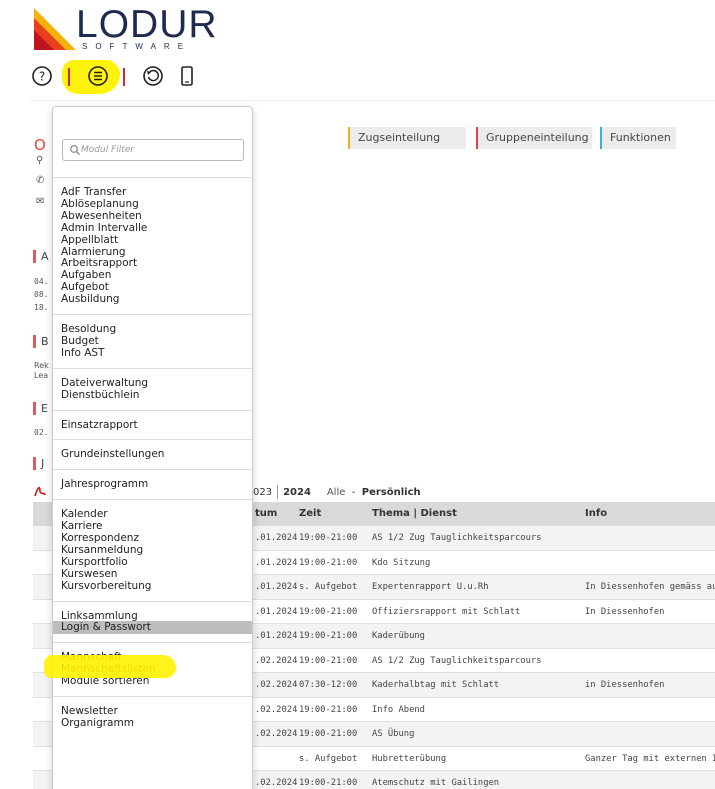 The width and height of the screenshot is (715, 789). I want to click on location-icon: ⚲, so click(40, 160).